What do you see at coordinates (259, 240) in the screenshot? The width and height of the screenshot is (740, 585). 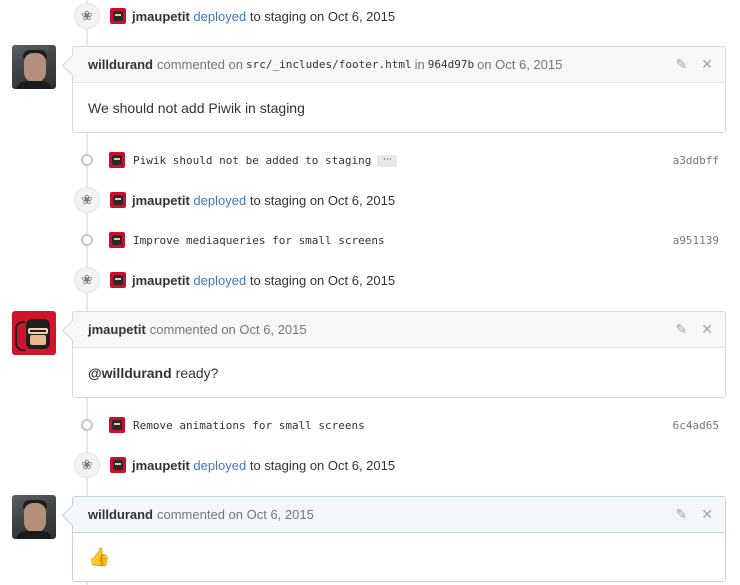 I see `commit-message-link: Improve mediaqueries for small screens` at bounding box center [259, 240].